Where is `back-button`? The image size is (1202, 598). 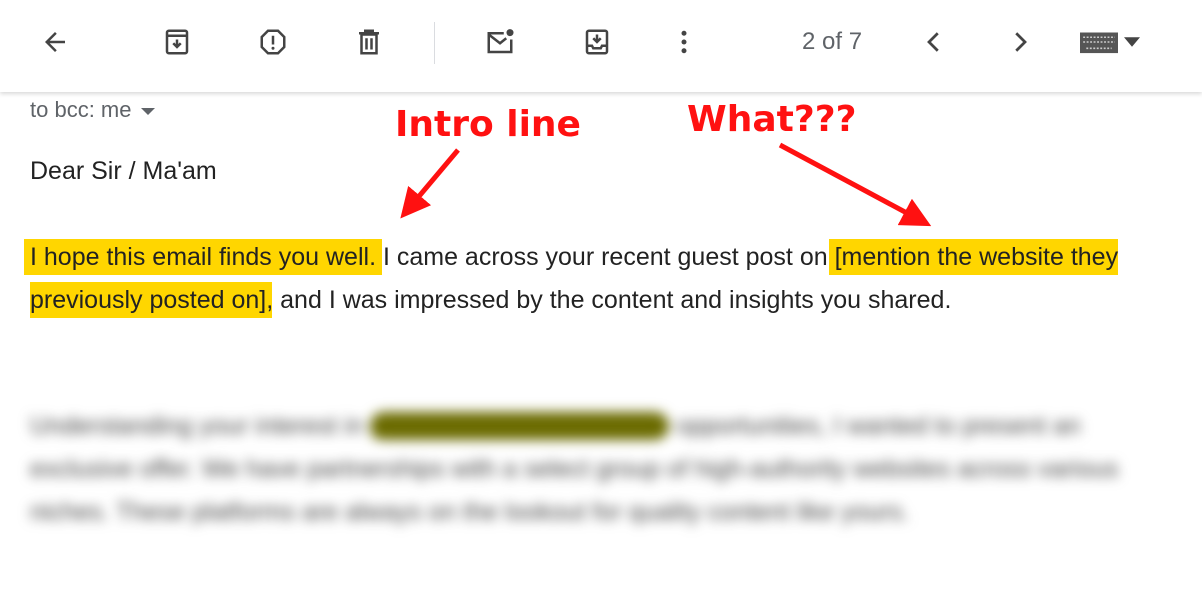
back-button is located at coordinates (55, 42).